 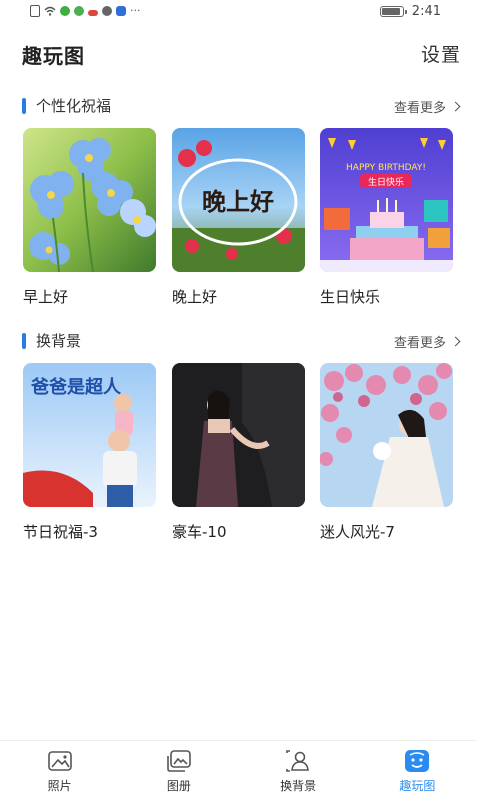 I want to click on template-card: 爸爸是超人 节日祝福-3, so click(x=89, y=452).